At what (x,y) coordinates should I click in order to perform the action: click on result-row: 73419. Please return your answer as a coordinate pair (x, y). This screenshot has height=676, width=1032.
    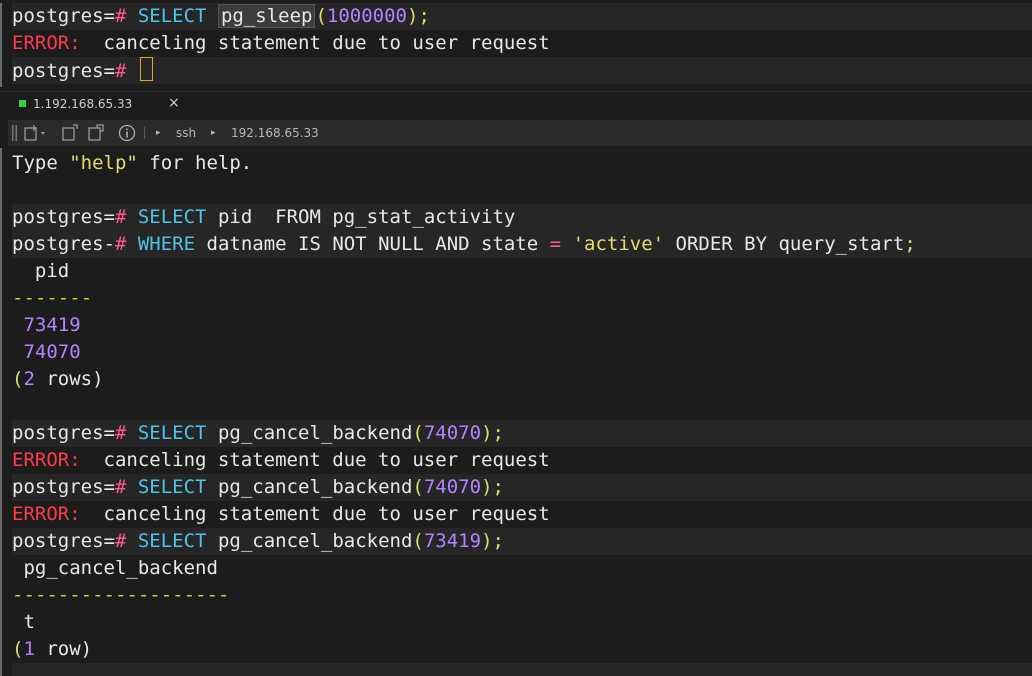
    Looking at the image, I should click on (46, 325).